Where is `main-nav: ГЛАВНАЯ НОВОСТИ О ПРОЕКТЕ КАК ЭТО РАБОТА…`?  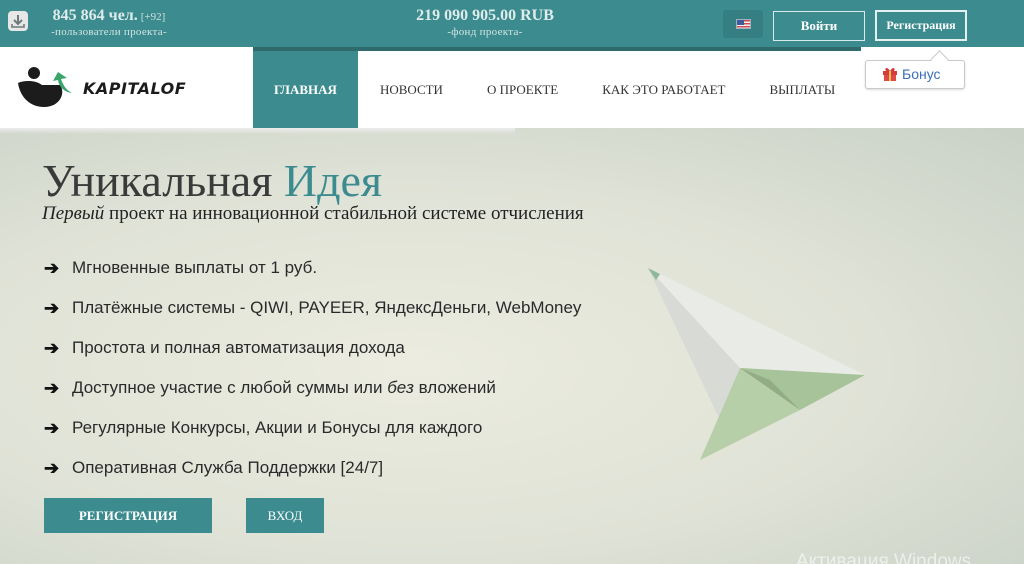
main-nav: ГЛАВНАЯ НОВОСТИ О ПРОЕКТЕ КАК ЭТО РАБОТА… is located at coordinates (555, 89).